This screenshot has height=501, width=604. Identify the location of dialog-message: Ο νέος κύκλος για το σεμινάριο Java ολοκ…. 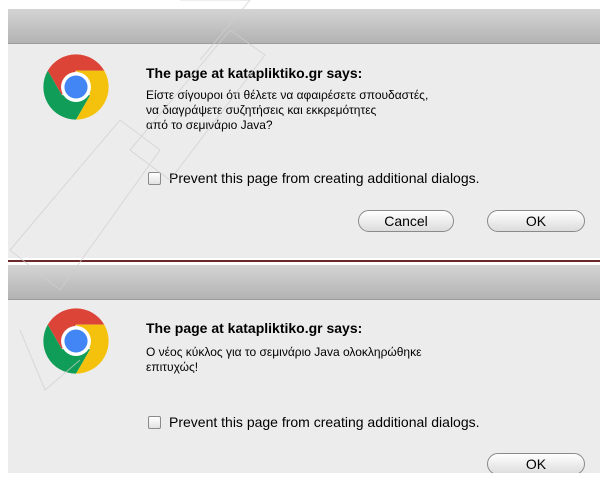
(284, 359).